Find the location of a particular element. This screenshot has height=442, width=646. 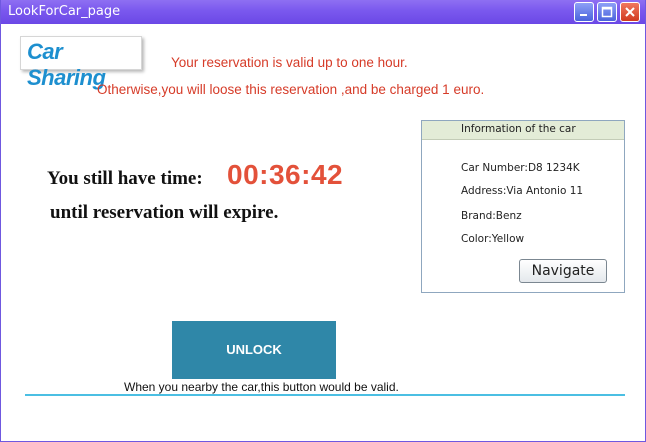

car-address: Address:Via Antonio 11 is located at coordinates (522, 191).